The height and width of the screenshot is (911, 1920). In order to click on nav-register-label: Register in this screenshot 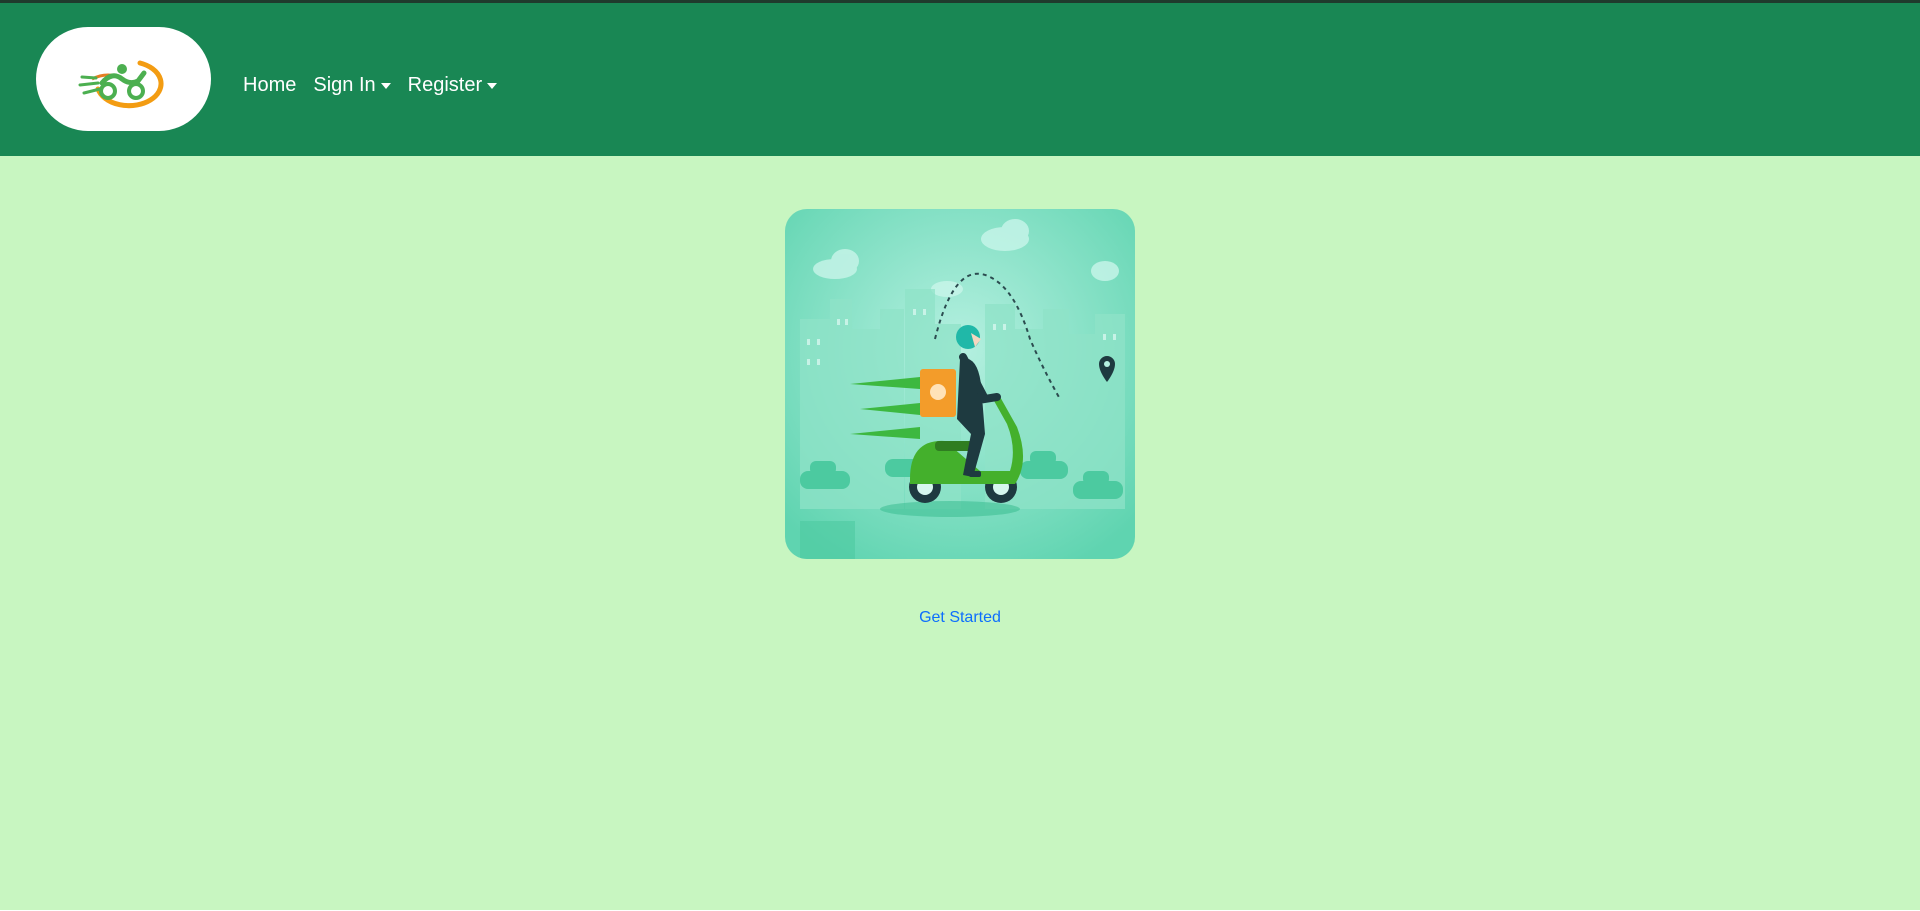, I will do `click(445, 85)`.